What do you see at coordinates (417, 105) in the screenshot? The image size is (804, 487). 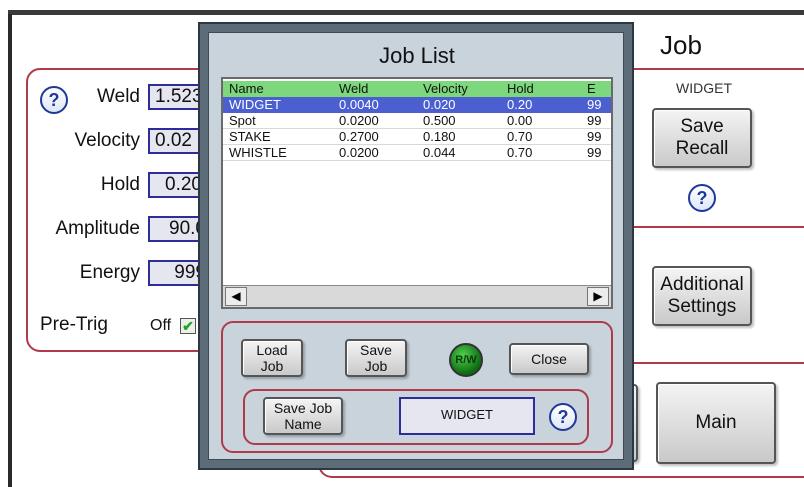 I see `list-item: WIDGET 0.0040 0.020 0.20 99` at bounding box center [417, 105].